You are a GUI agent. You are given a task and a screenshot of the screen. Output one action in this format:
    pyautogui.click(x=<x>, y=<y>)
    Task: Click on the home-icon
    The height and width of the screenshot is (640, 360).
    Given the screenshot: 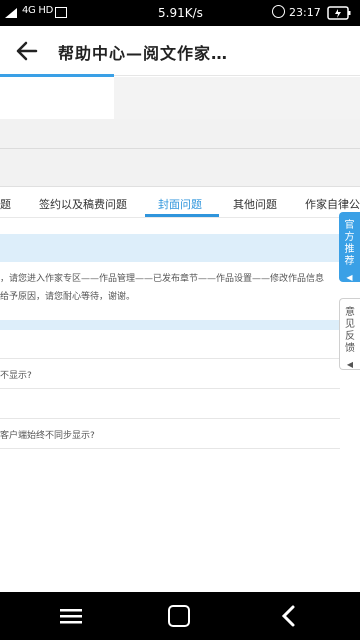 What is the action you would take?
    pyautogui.click(x=179, y=616)
    